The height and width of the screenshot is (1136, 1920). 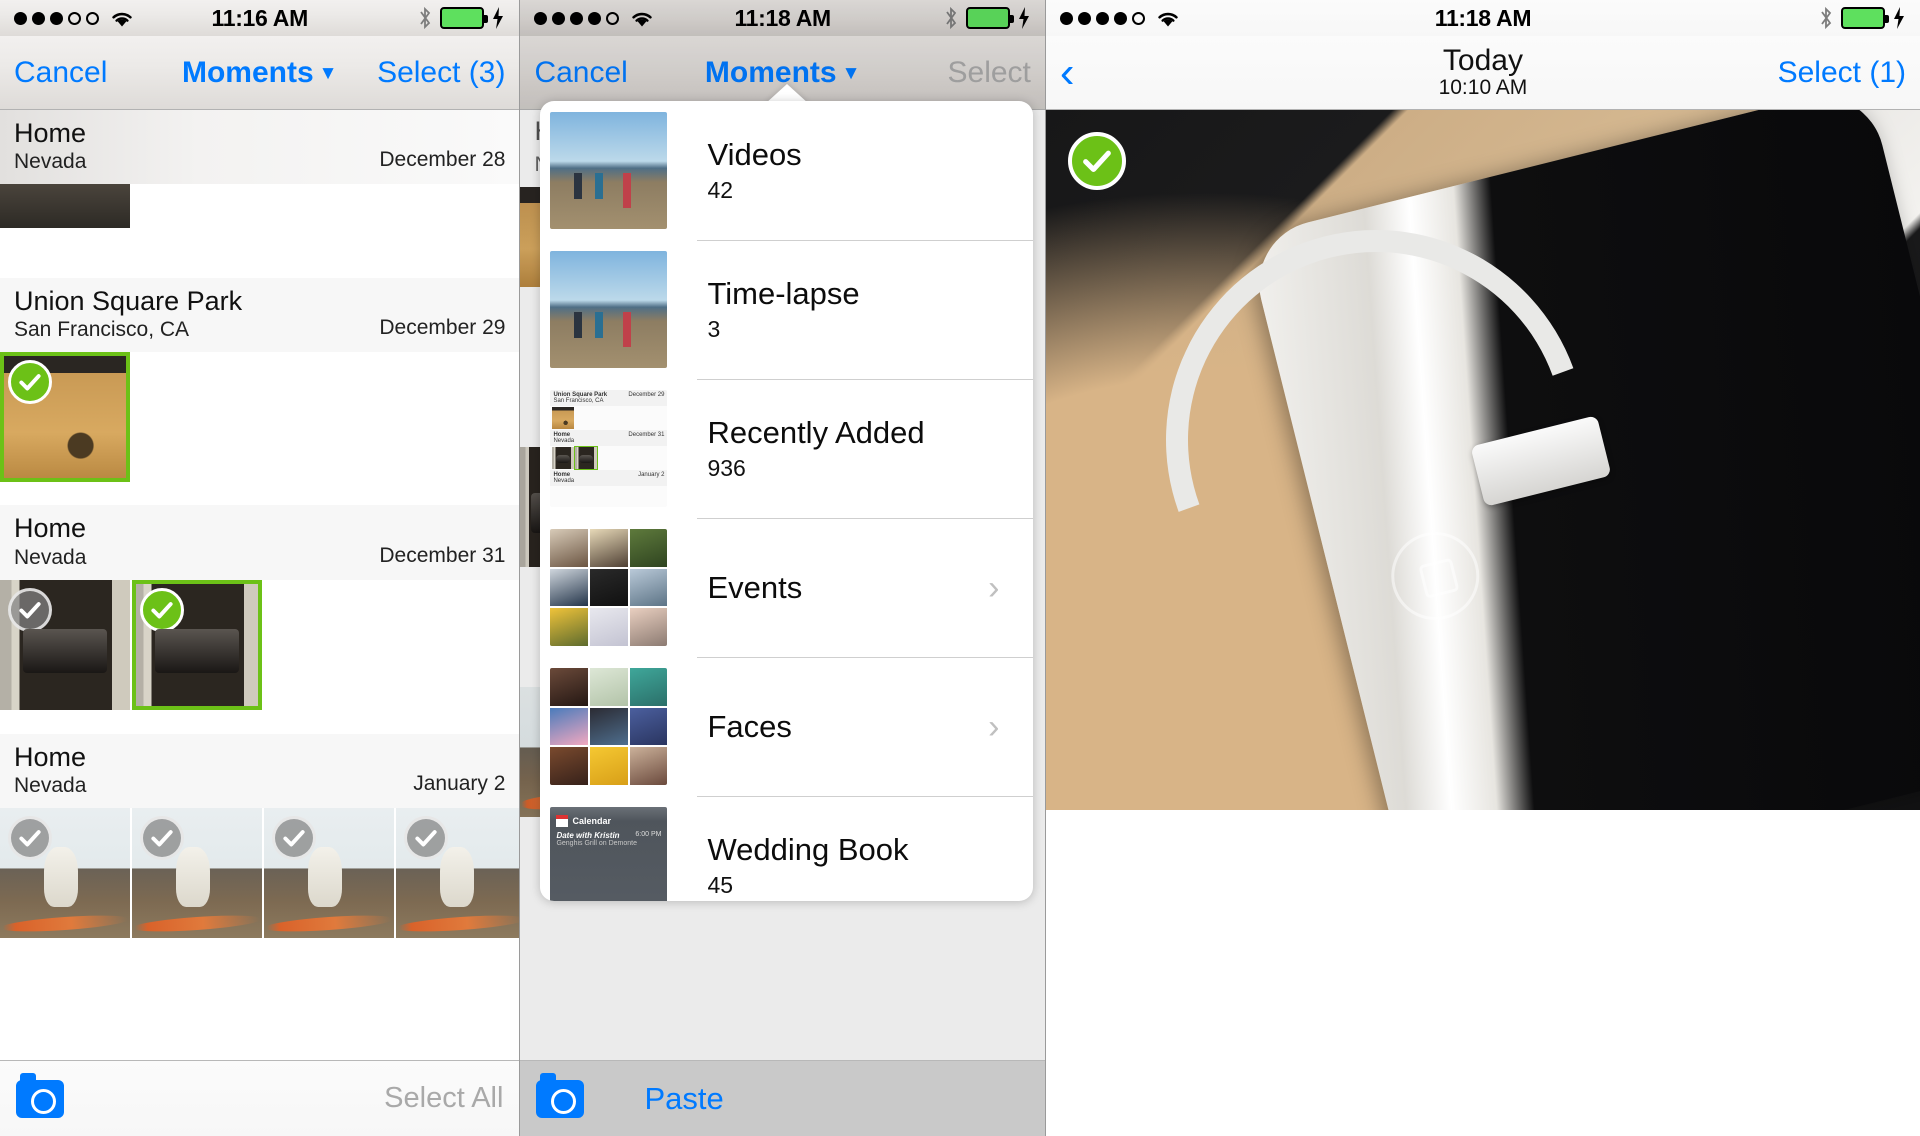 I want to click on popover-item-label: Faces, so click(x=749, y=726).